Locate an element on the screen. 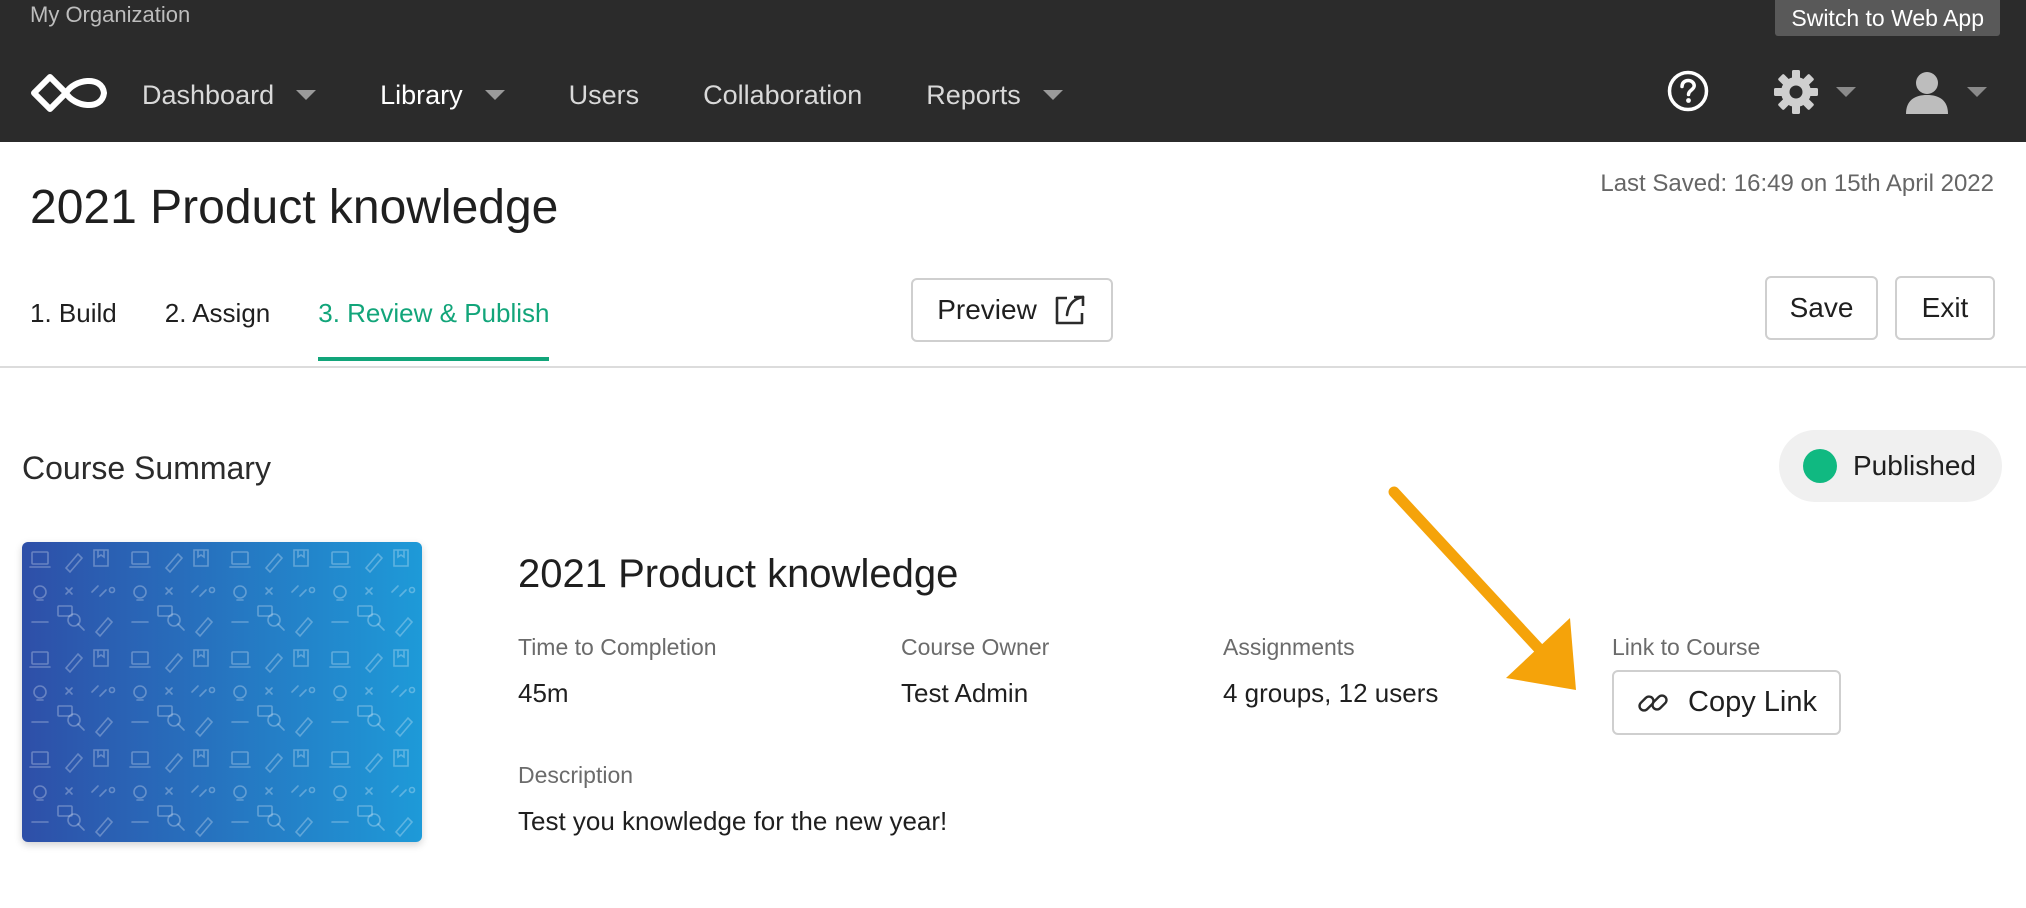 The width and height of the screenshot is (2026, 908). nav-users: Users is located at coordinates (604, 95).